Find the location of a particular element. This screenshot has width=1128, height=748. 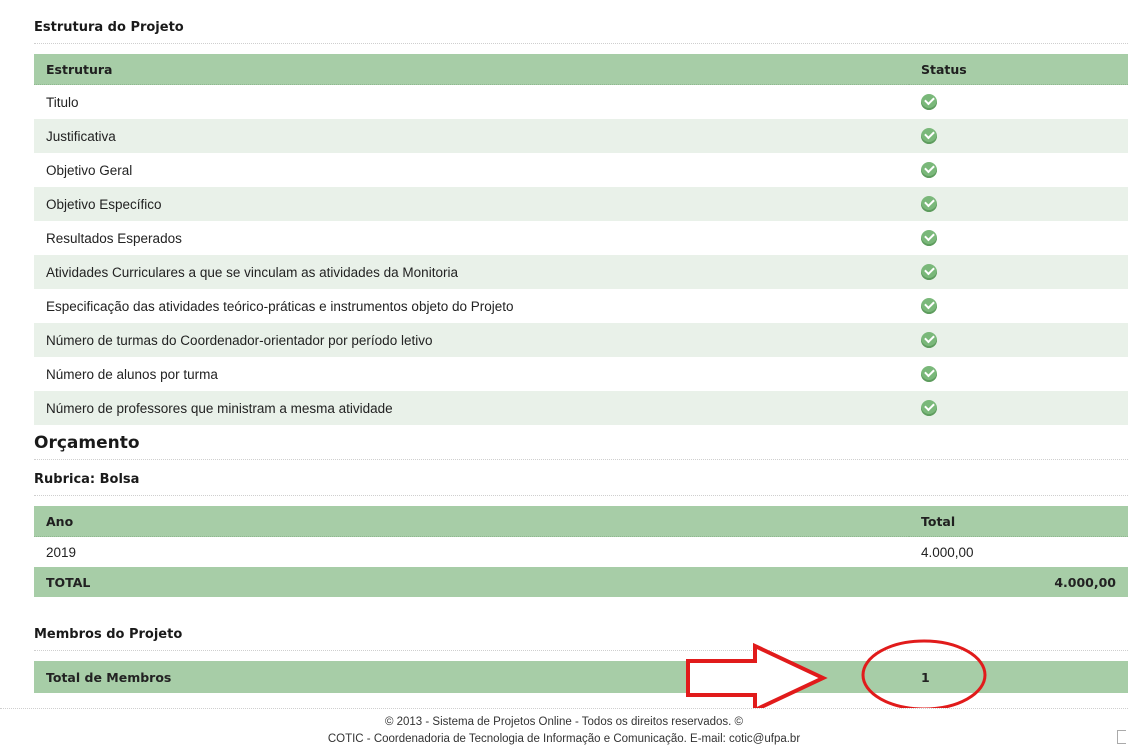

table-row: Resultados Esperados is located at coordinates (581, 238).